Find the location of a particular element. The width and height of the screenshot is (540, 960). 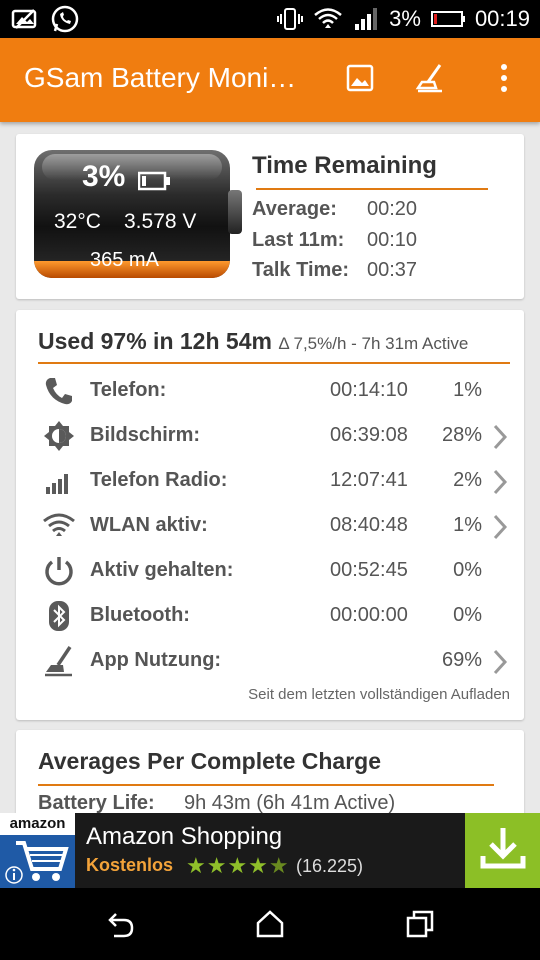

usage-row-telefon-radio: Telefon Radio: 12:07:41 2% is located at coordinates (270, 482).